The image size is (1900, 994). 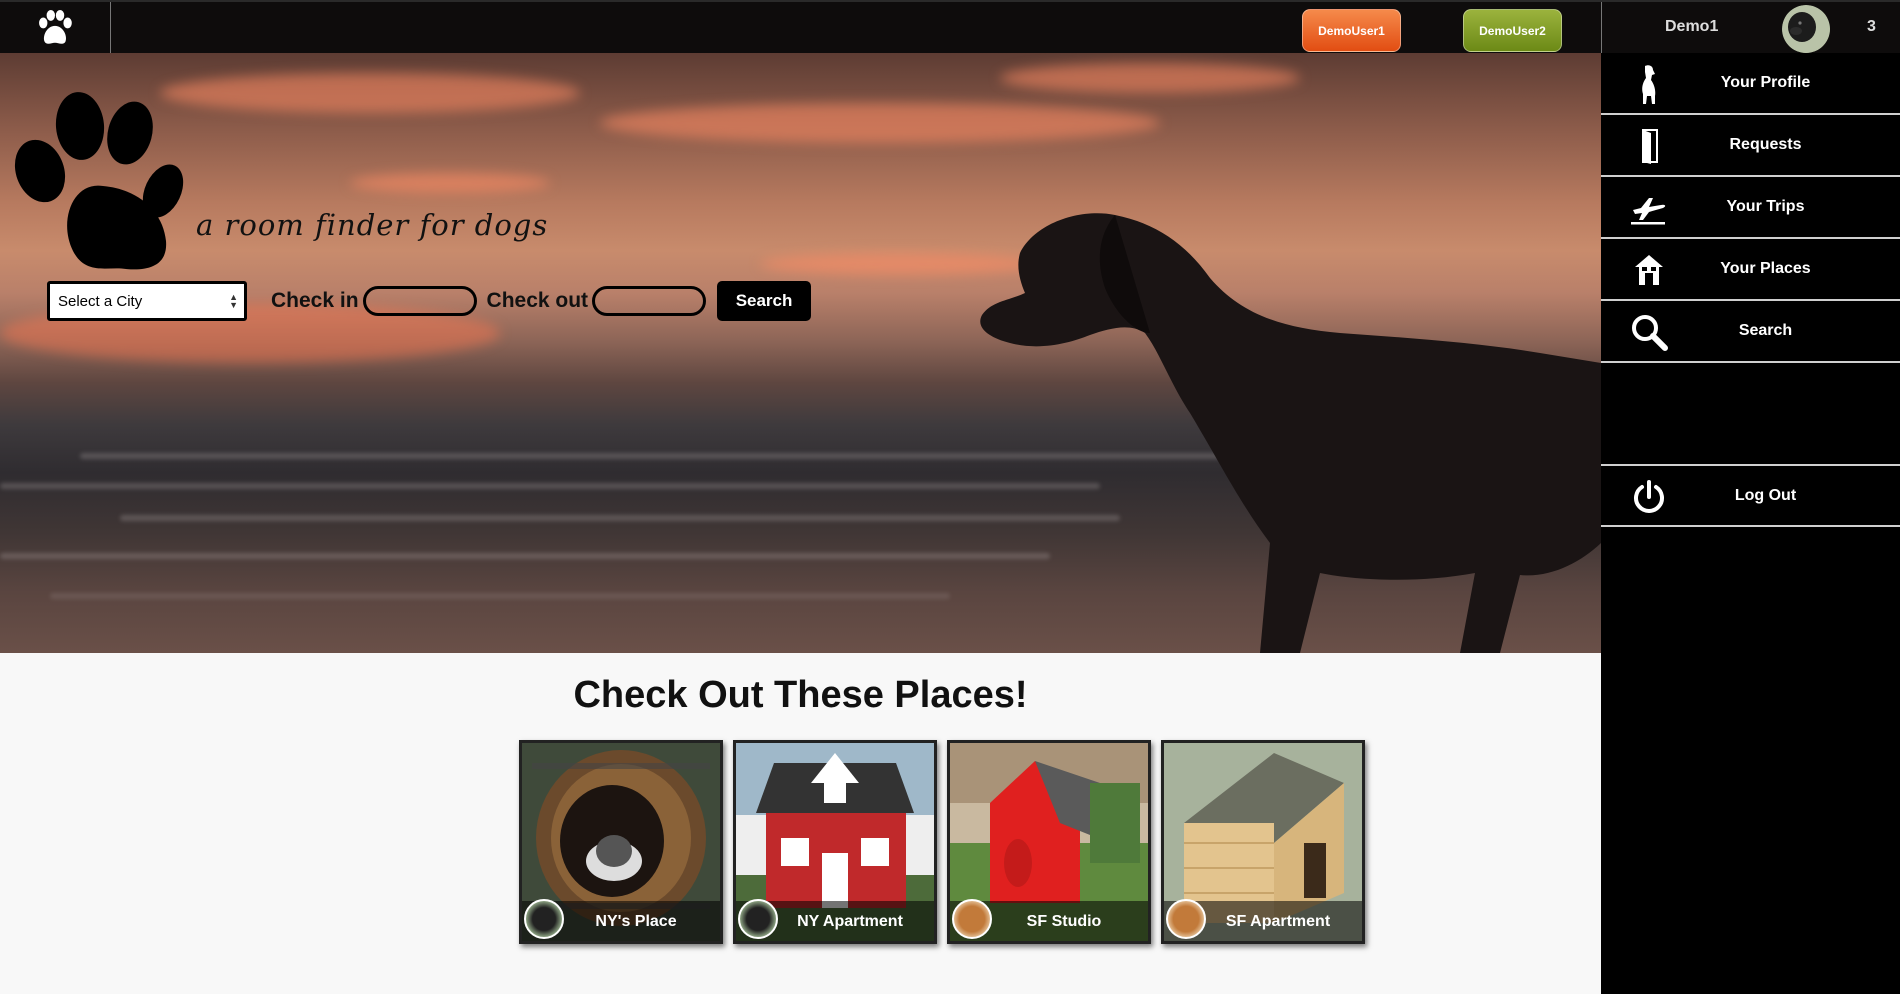 I want to click on city-select-value: Select a City, so click(x=100, y=301).